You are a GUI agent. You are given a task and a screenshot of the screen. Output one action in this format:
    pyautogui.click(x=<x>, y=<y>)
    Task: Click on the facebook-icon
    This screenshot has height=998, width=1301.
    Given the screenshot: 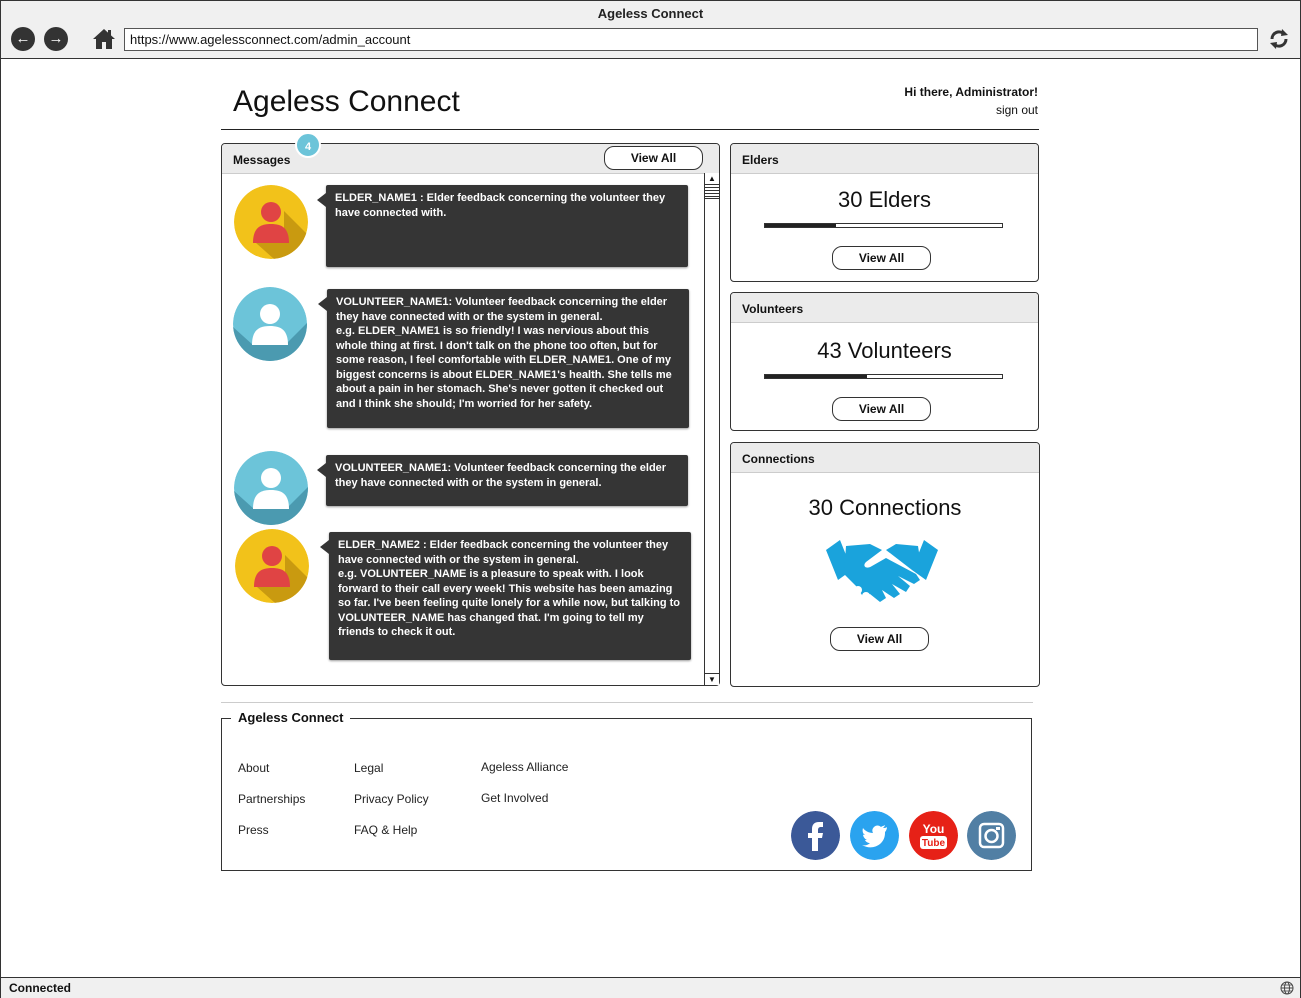 What is the action you would take?
    pyautogui.click(x=815, y=835)
    